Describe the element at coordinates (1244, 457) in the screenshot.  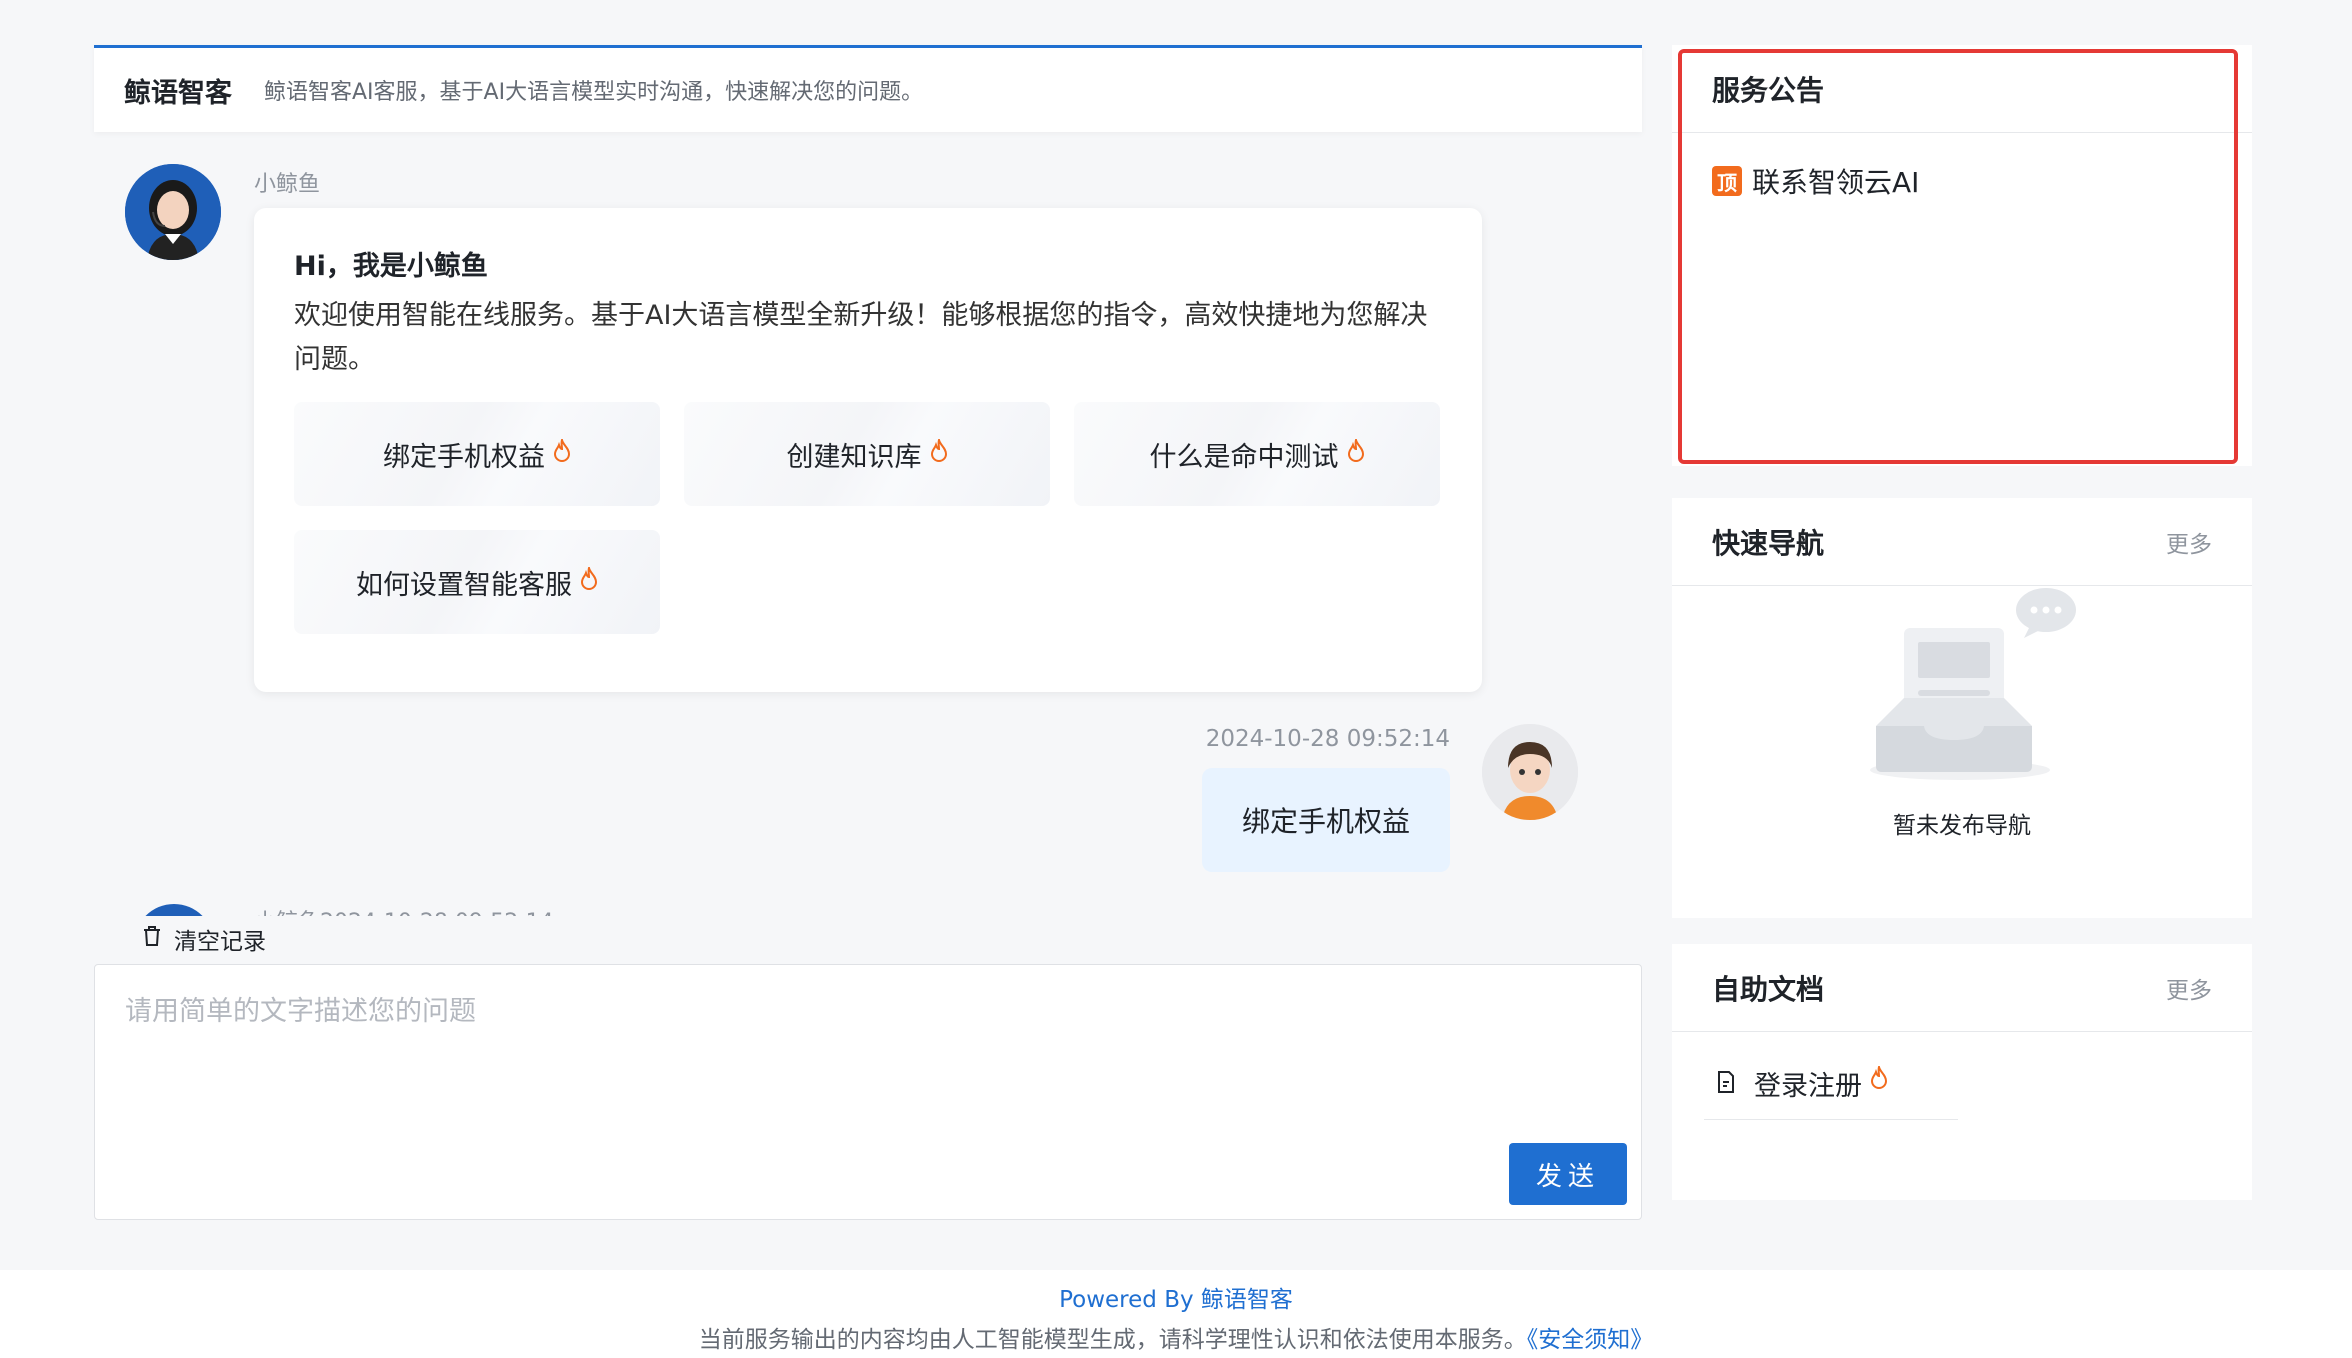
I see `suggestion-label: 什么是命中测试` at that location.